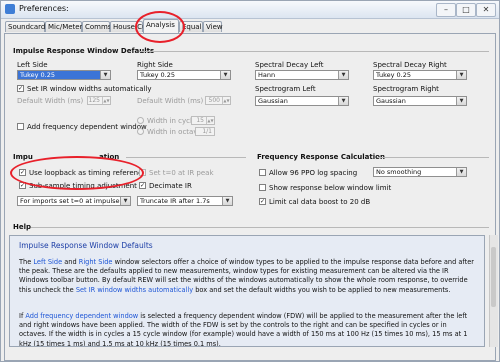 The height and width of the screenshot is (362, 500). What do you see at coordinates (493, 277) in the screenshot?
I see `scrollbar-thumb` at bounding box center [493, 277].